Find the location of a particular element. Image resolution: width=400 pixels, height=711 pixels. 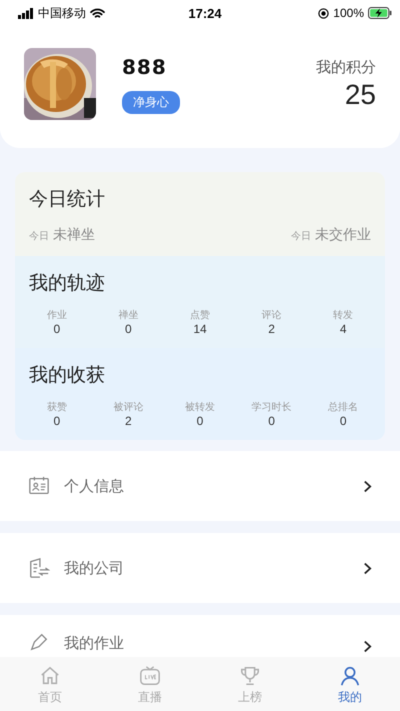

stat-label: 转发 is located at coordinates (343, 315).